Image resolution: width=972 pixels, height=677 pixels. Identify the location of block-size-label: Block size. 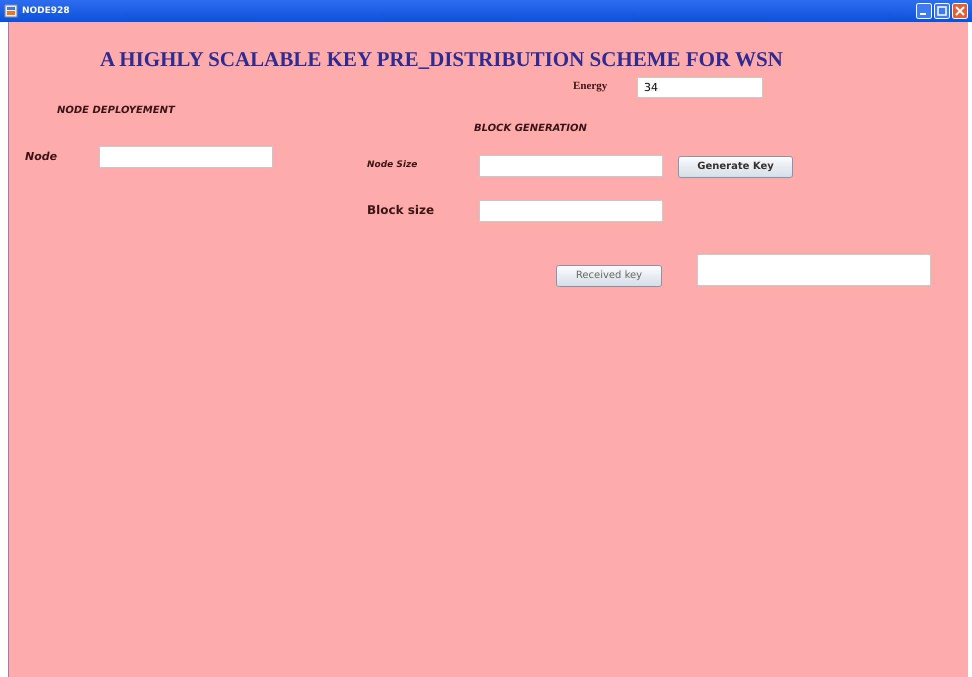
(401, 210).